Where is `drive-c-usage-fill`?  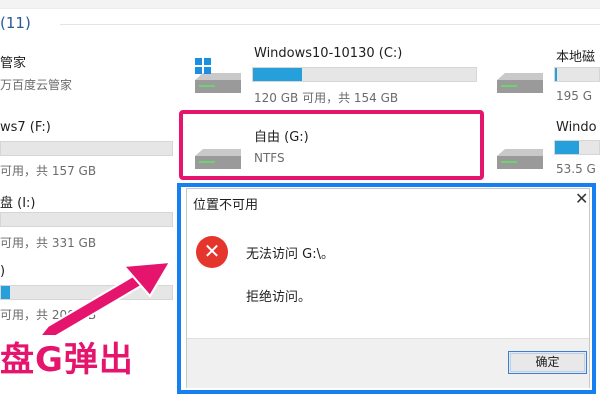 drive-c-usage-fill is located at coordinates (278, 74).